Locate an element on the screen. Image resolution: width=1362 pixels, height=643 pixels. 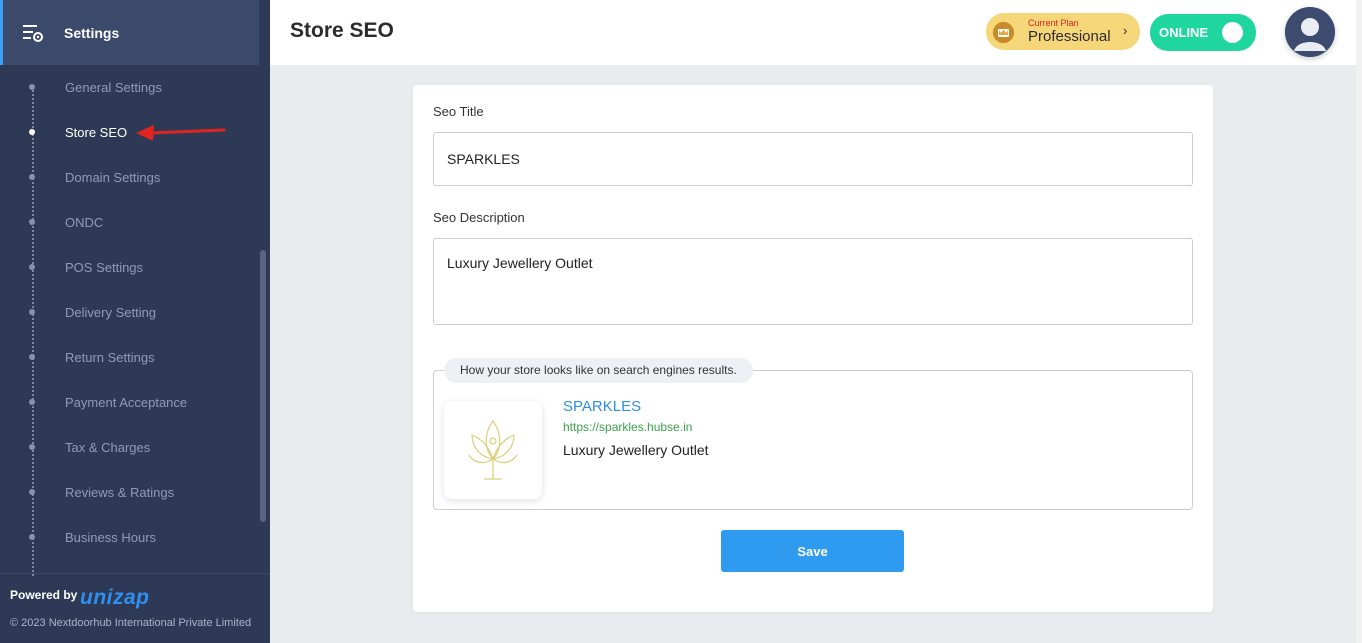
annotation-arrow-icon is located at coordinates (181, 132).